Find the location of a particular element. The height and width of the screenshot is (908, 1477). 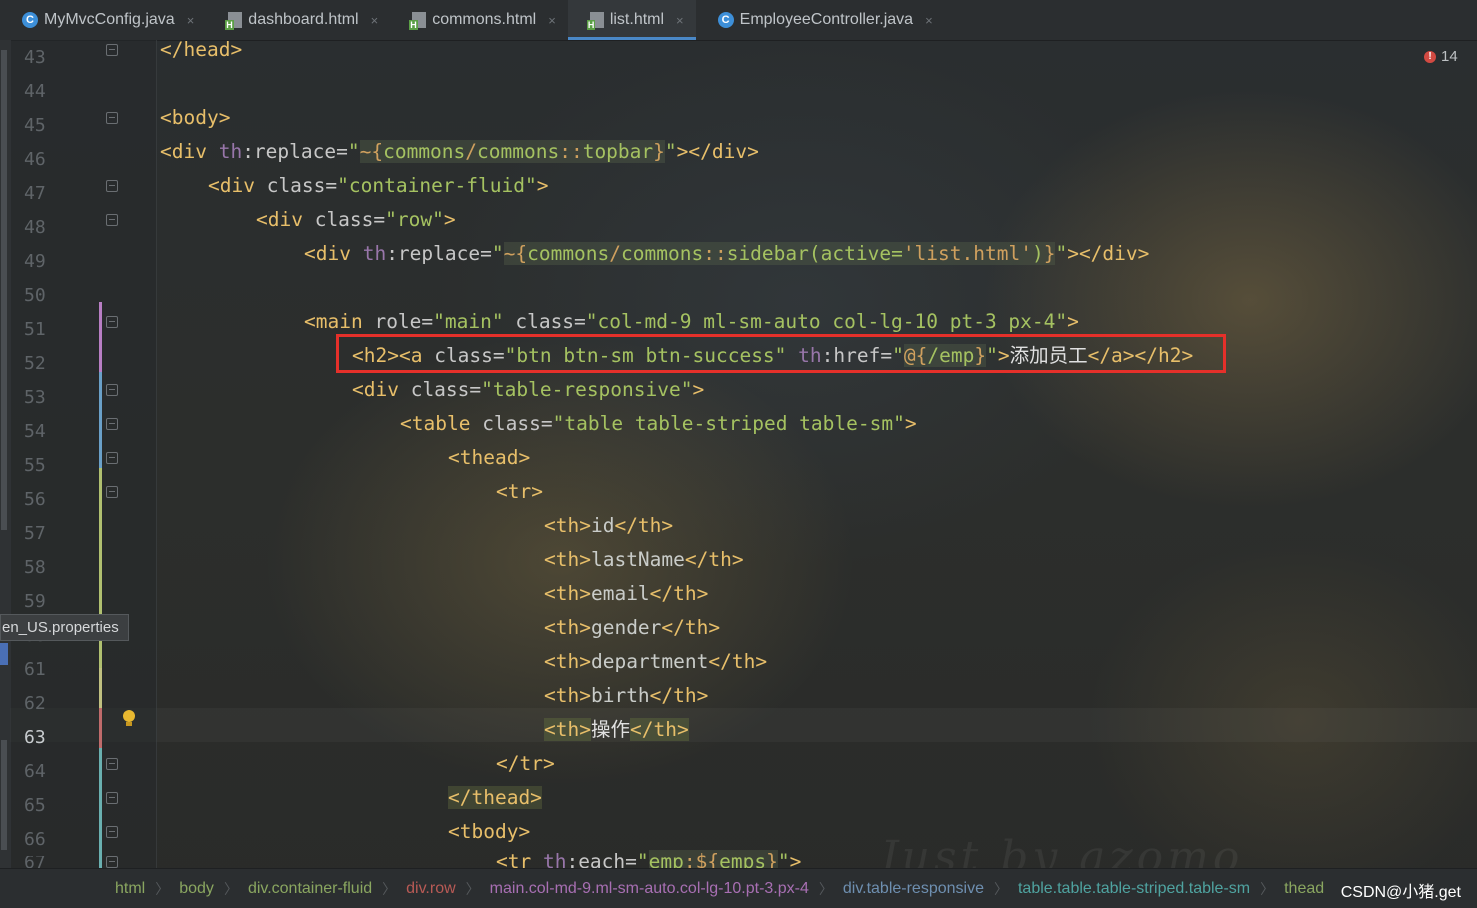

line-number: 55 is located at coordinates (35, 465).